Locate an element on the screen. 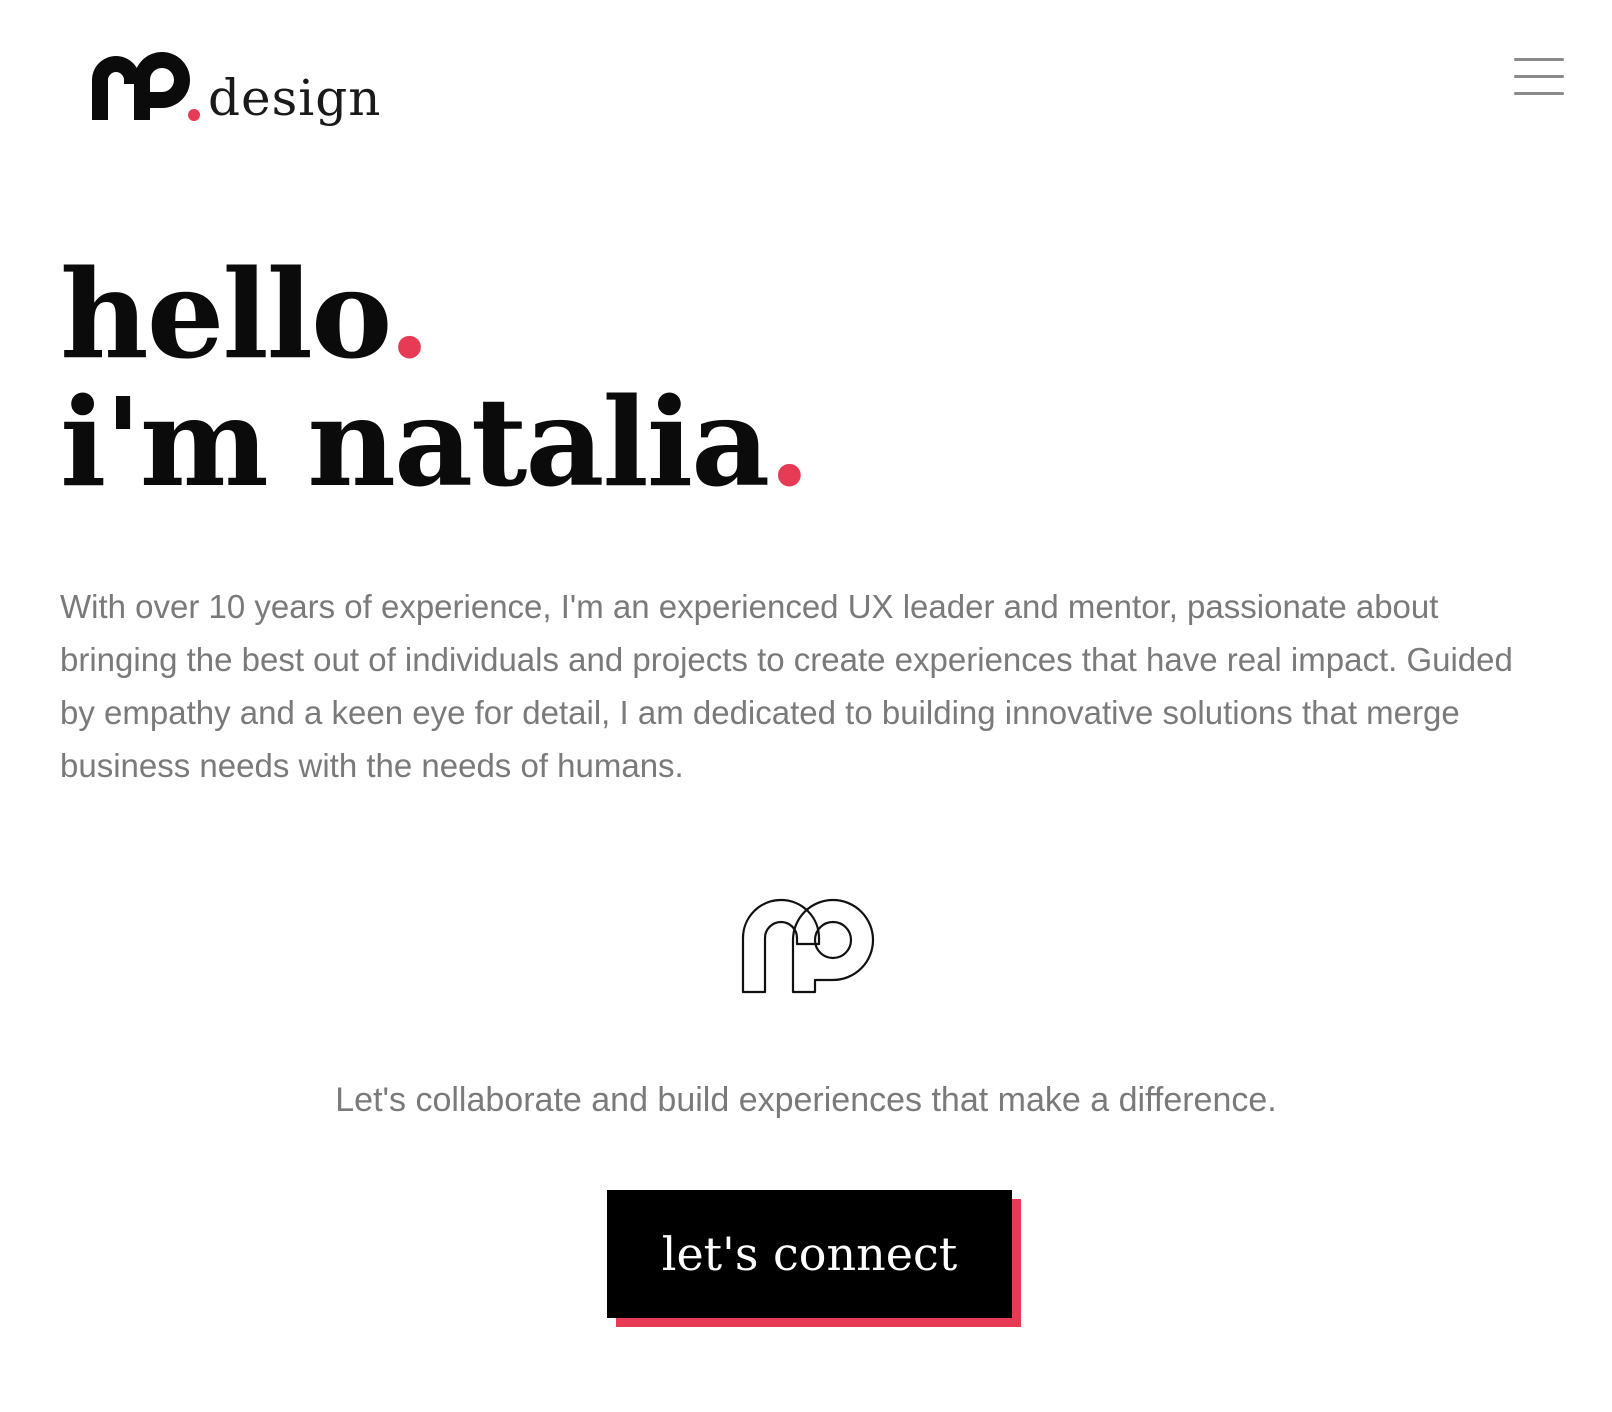 The width and height of the screenshot is (1612, 1412). hero-heading: hello. i'm natalia. is located at coordinates (435, 378).